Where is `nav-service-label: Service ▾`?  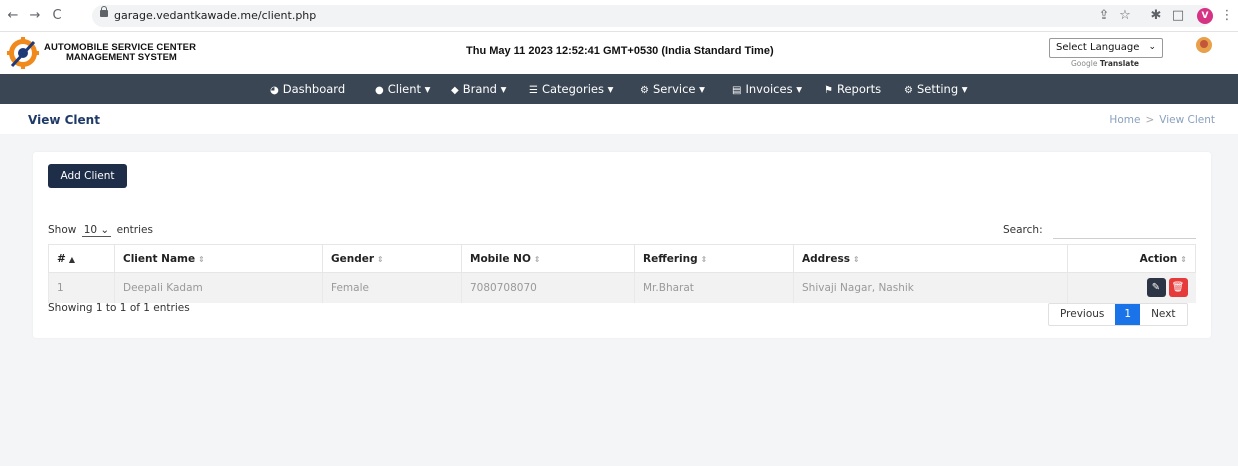 nav-service-label: Service ▾ is located at coordinates (678, 89).